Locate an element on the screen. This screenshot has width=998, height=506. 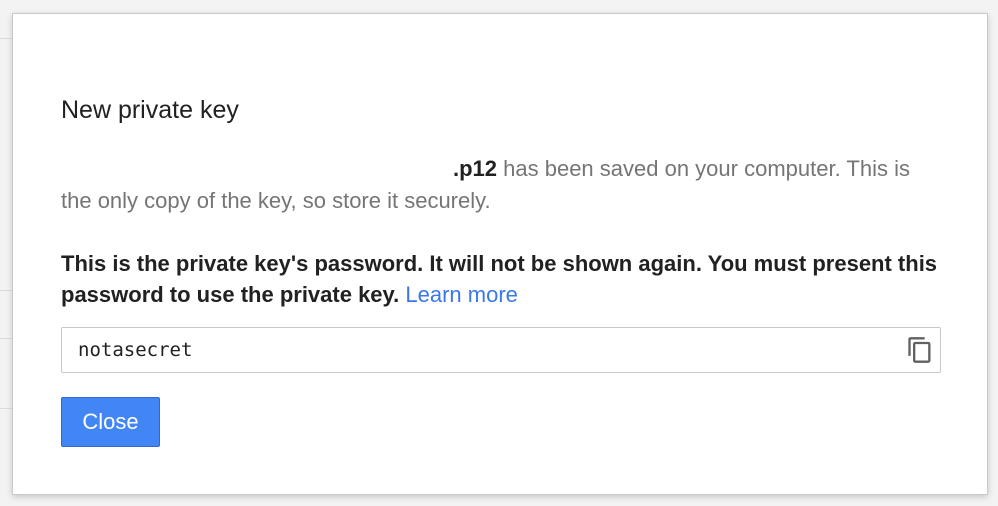
close-button: Close is located at coordinates (110, 422).